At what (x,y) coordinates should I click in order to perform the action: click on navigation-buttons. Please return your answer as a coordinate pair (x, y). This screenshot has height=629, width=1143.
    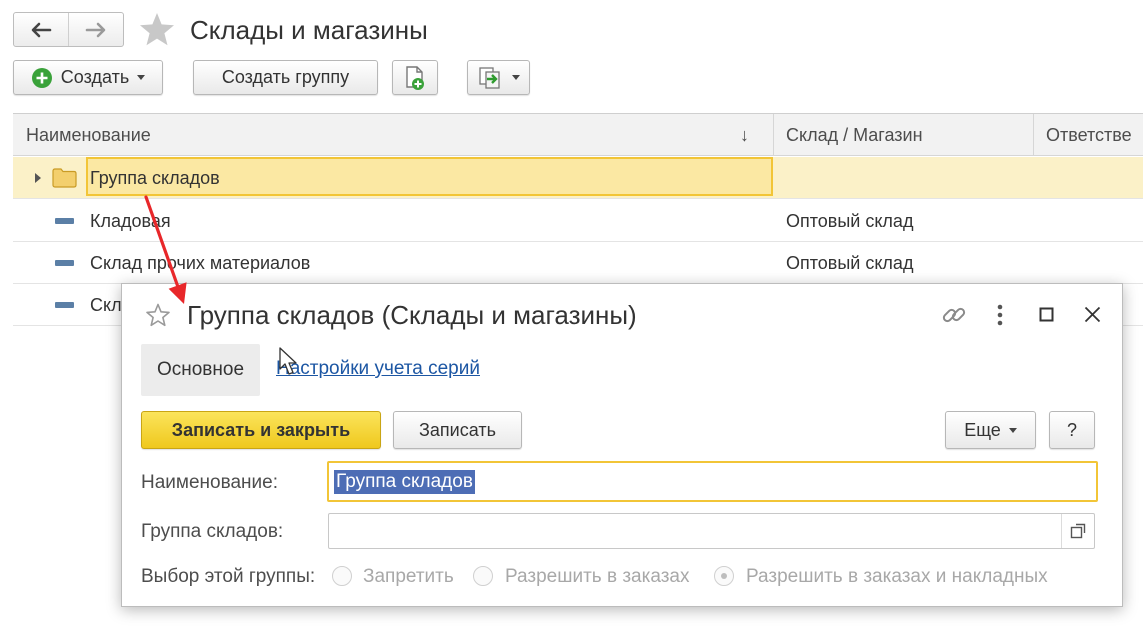
    Looking at the image, I should click on (68, 29).